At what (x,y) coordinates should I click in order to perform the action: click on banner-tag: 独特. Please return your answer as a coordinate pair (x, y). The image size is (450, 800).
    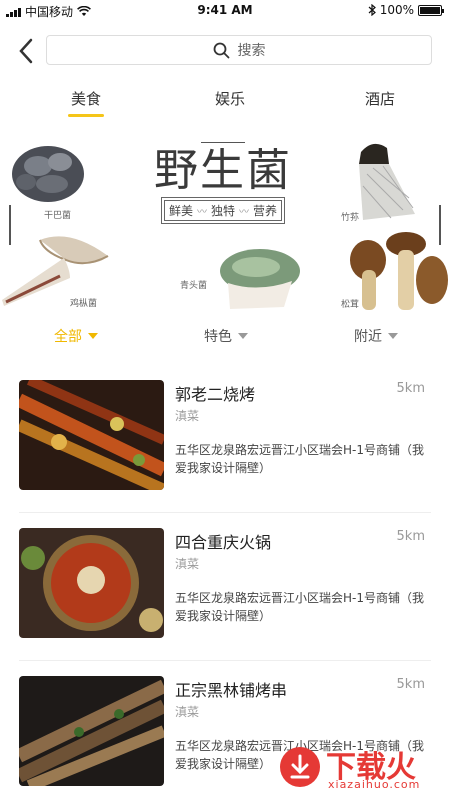
    Looking at the image, I should click on (222, 211).